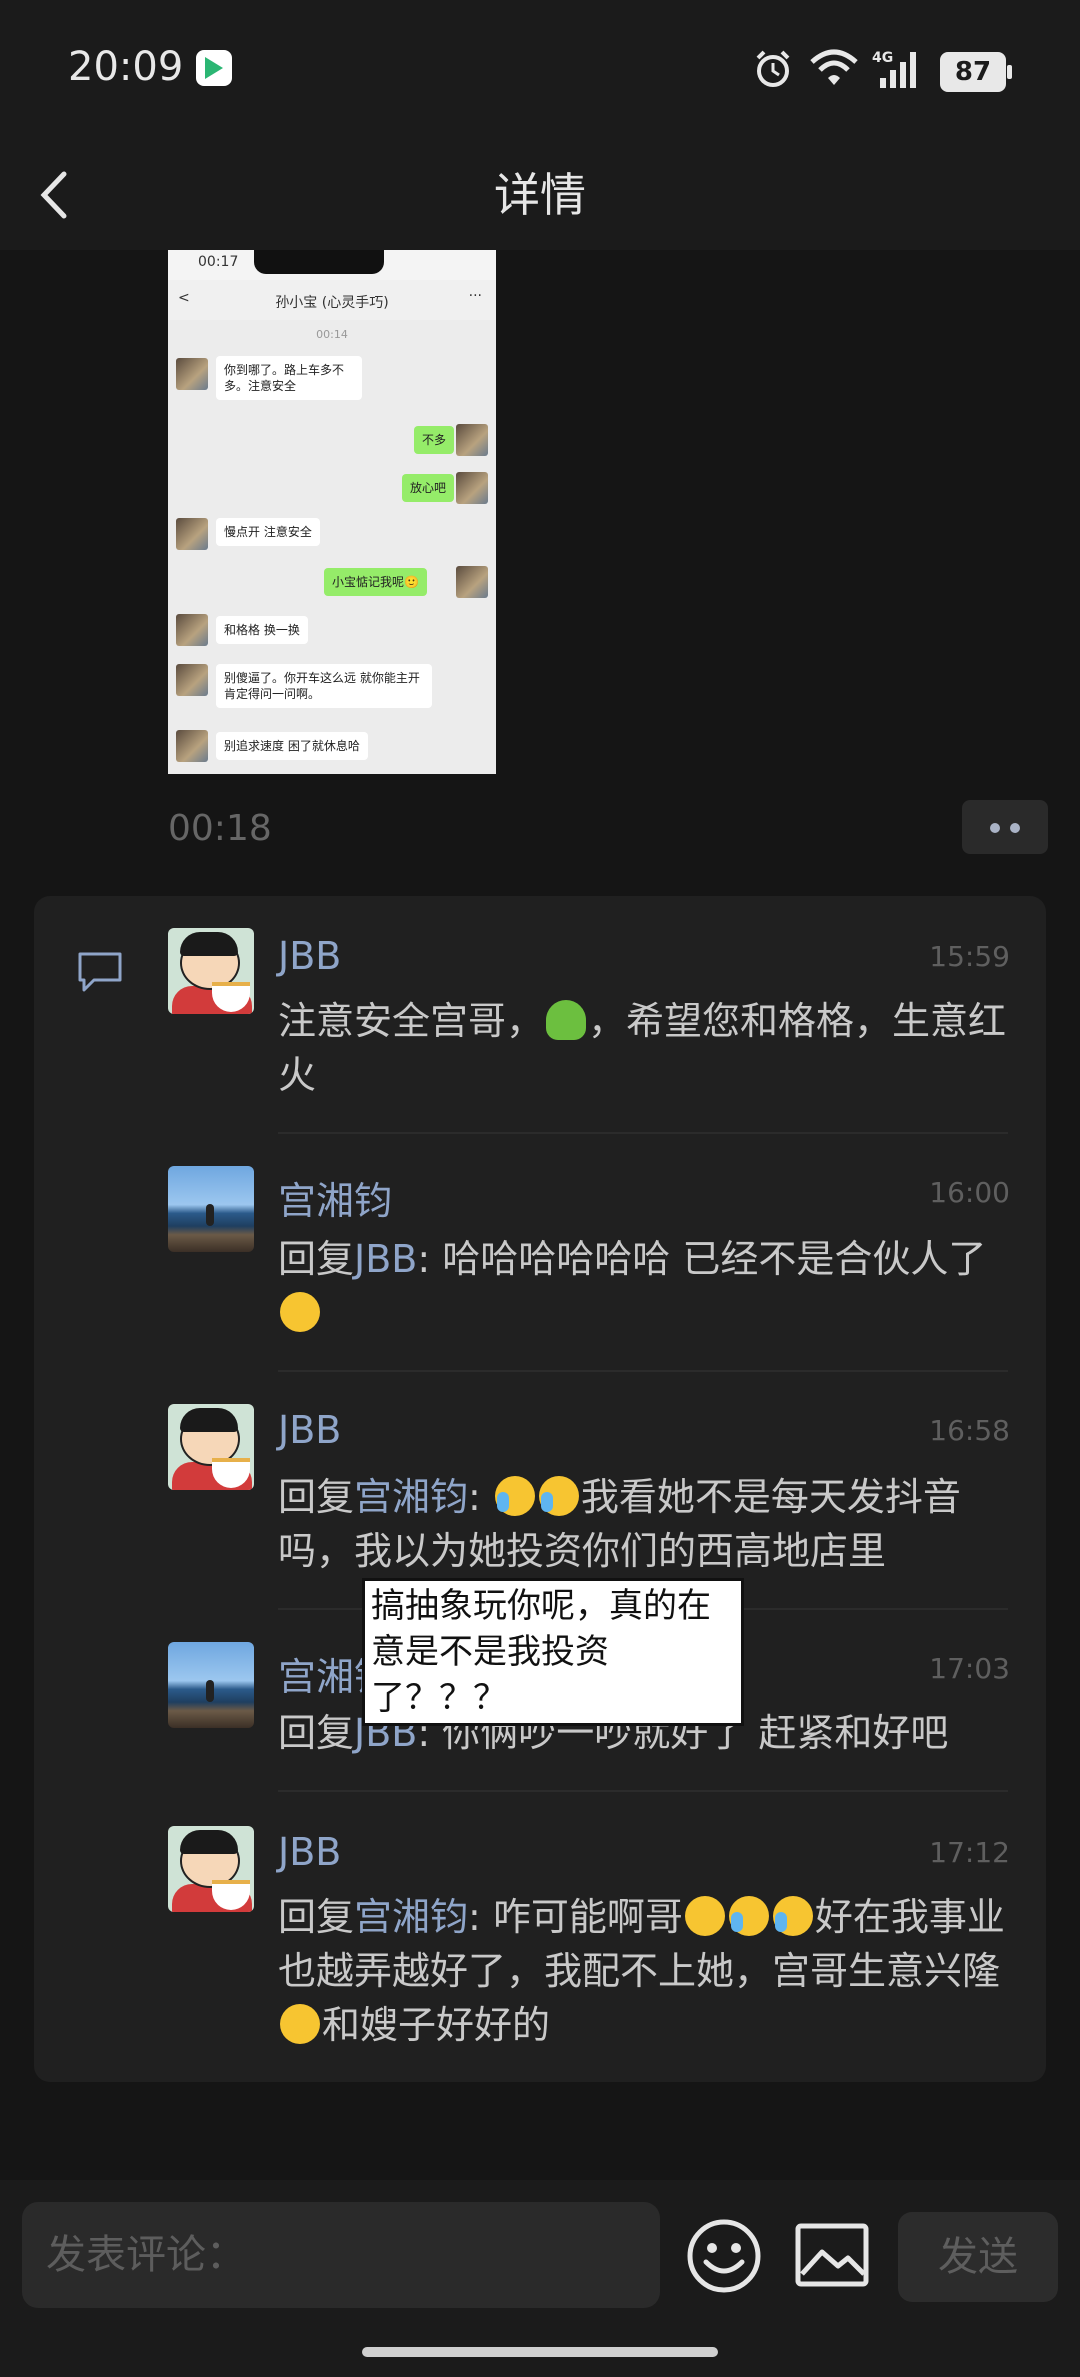  Describe the element at coordinates (100, 972) in the screenshot. I see `comment-icon` at that location.